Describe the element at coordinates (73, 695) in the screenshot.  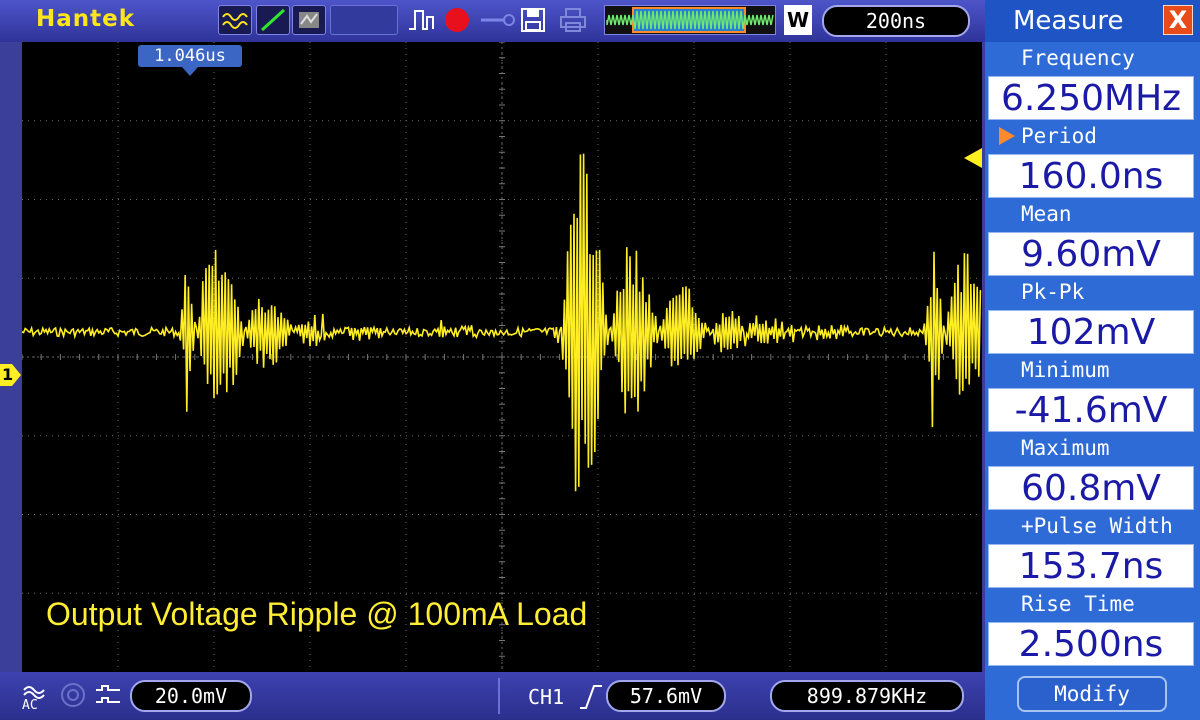
I see `bandwidth-limit-icon` at that location.